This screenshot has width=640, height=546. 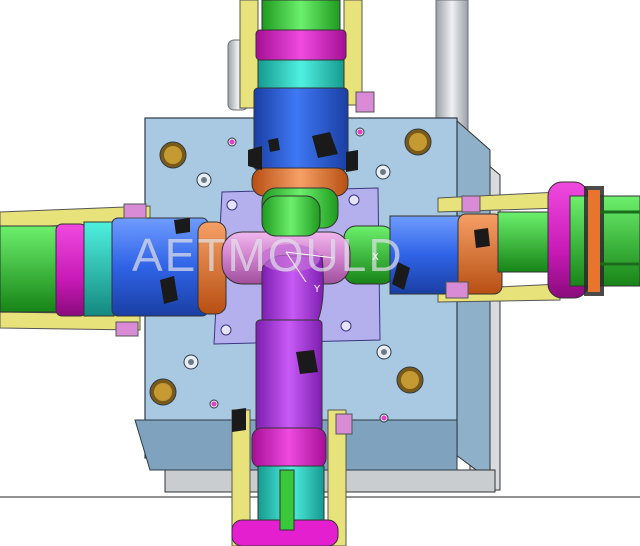 I want to click on hydraulic-cylinder-right, so click(x=604, y=241).